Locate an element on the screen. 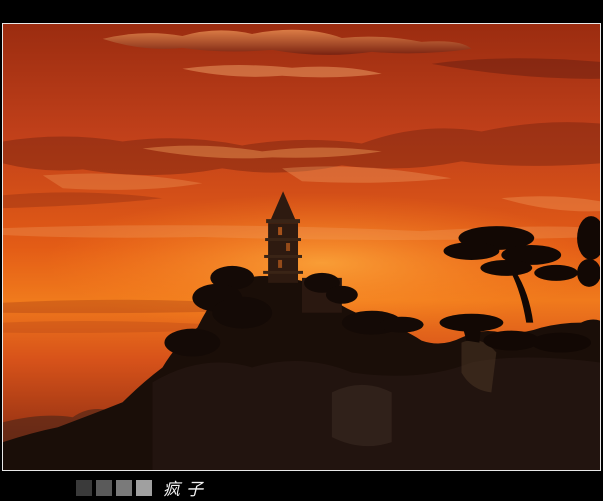 Image resolution: width=603 pixels, height=501 pixels. rock-face is located at coordinates (361, 415).